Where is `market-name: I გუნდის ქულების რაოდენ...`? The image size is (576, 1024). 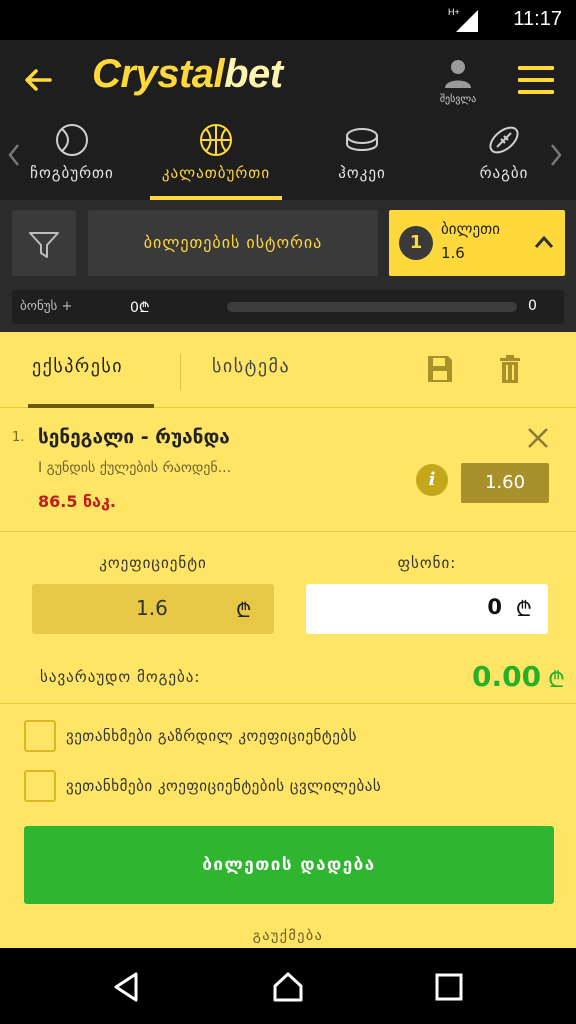
market-name: I გუნდის ქულების რაოდენ... is located at coordinates (135, 468).